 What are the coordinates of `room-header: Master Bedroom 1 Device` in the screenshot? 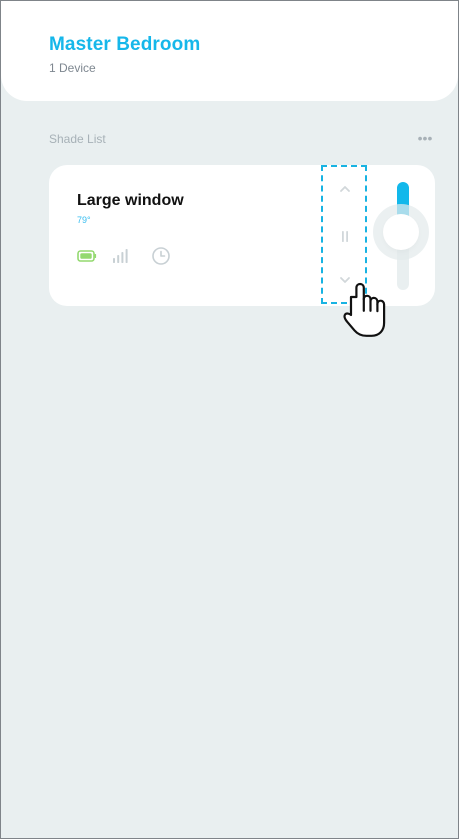 It's located at (229, 51).